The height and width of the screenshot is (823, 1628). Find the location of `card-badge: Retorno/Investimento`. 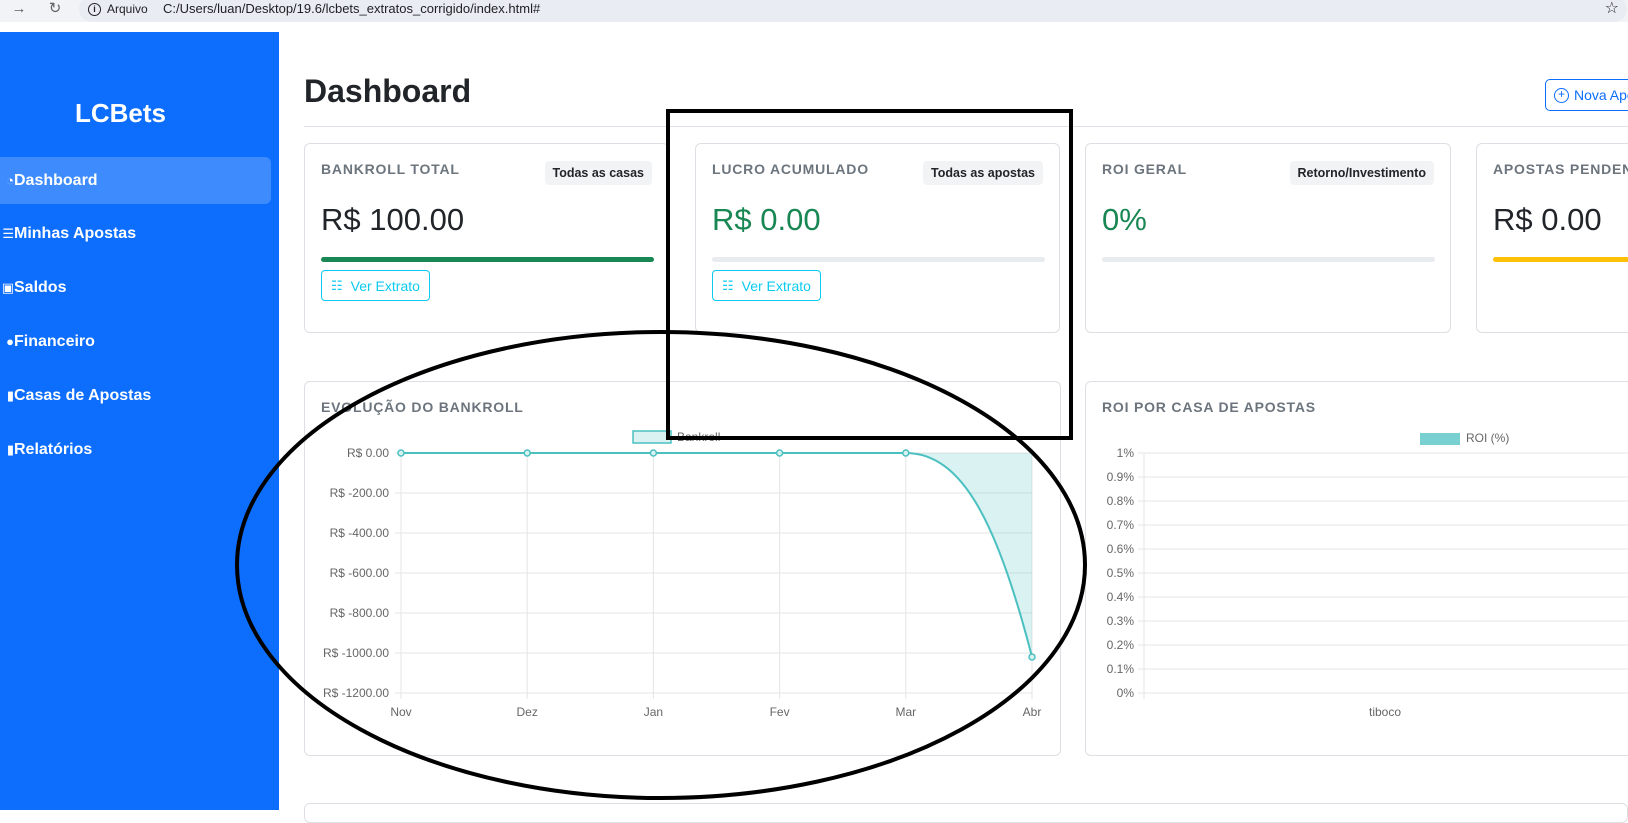

card-badge: Retorno/Investimento is located at coordinates (1361, 173).